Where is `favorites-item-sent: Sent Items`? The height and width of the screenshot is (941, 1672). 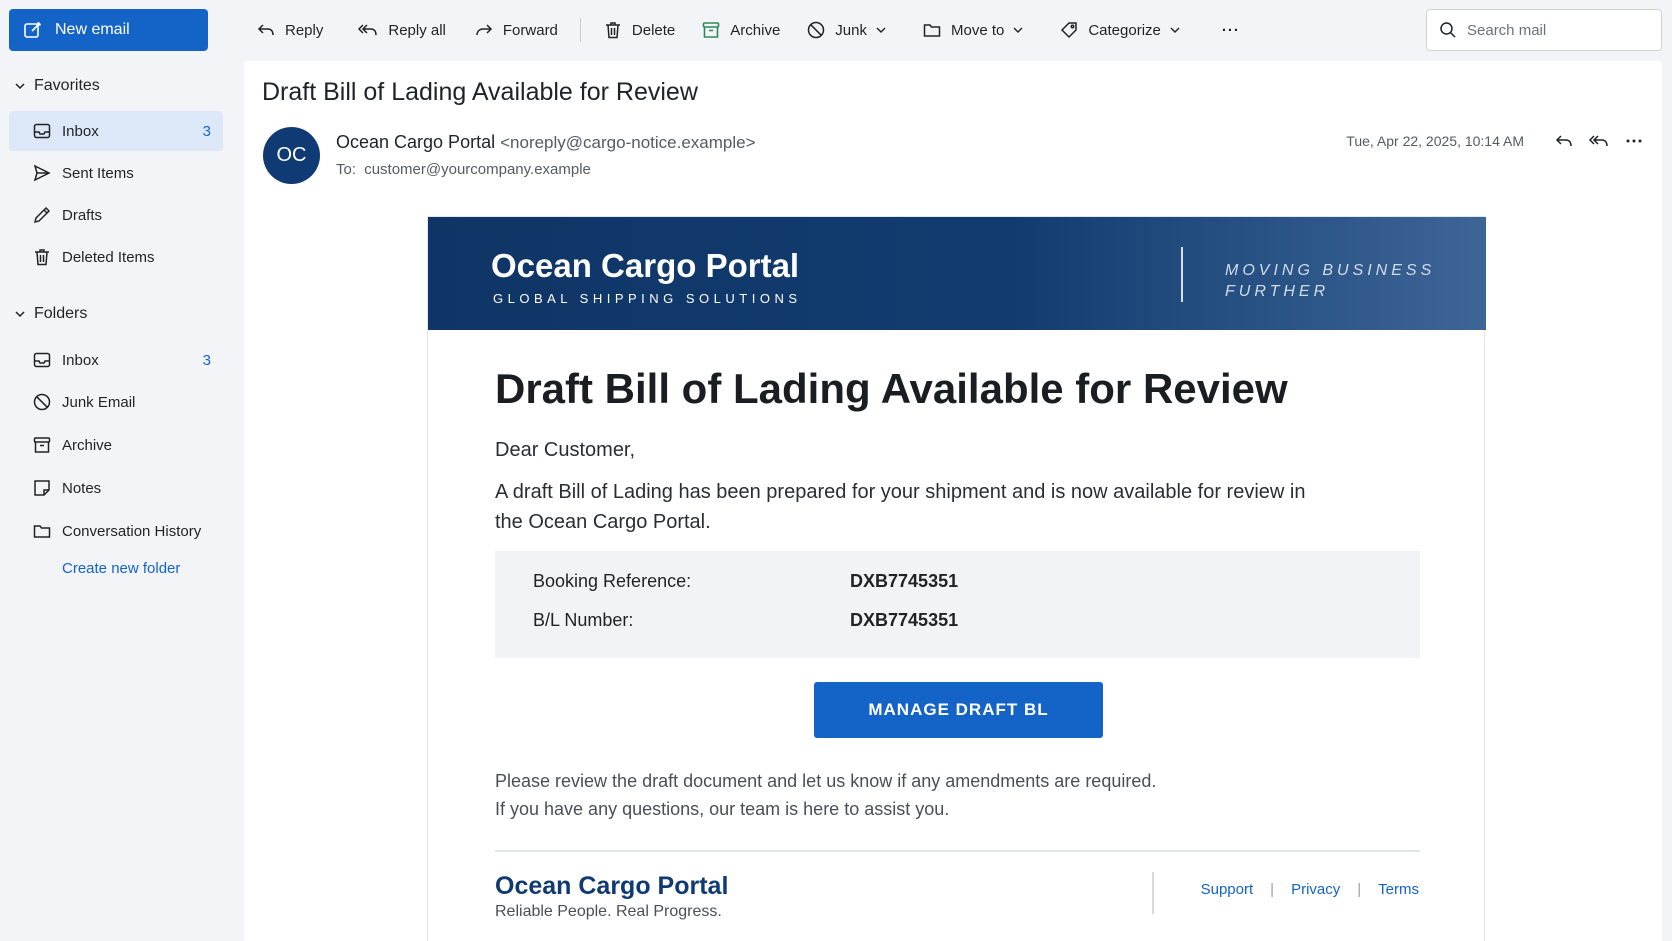
favorites-item-sent: Sent Items is located at coordinates (116, 173).